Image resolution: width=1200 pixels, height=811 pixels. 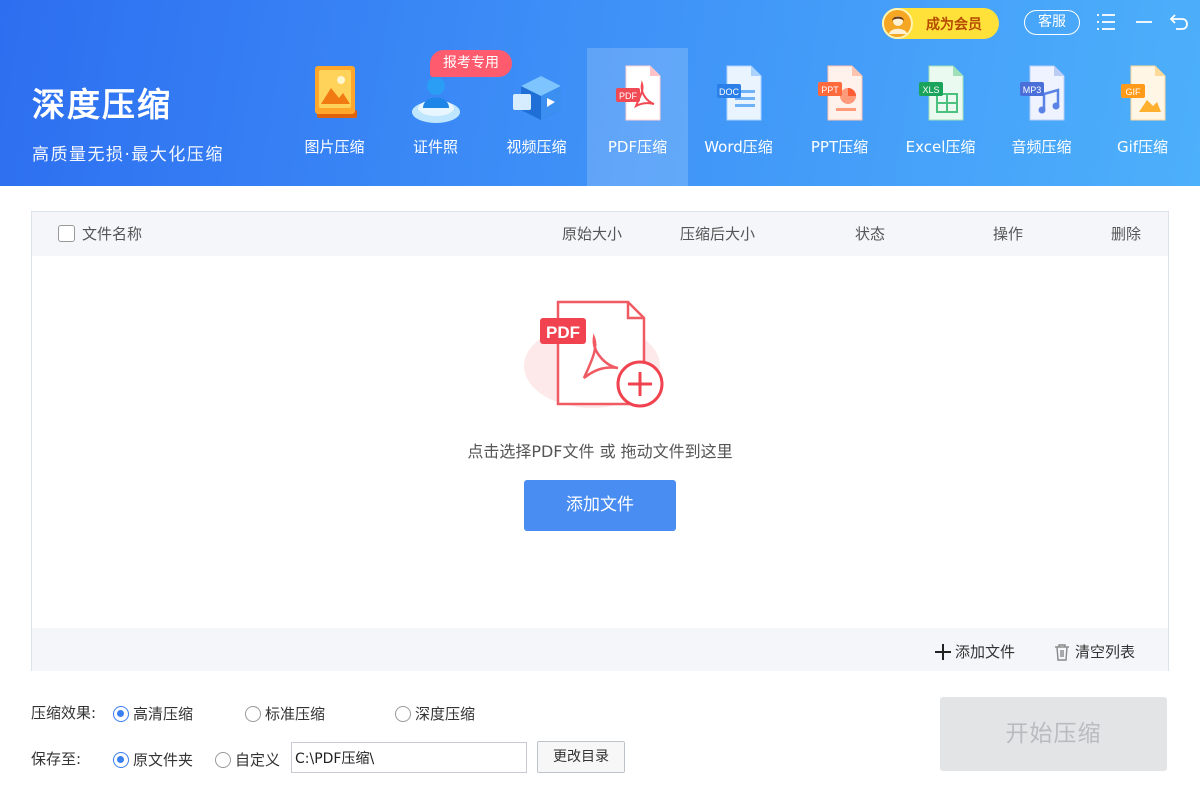 I want to click on illustration-pdf-tag: PDF, so click(x=563, y=332).